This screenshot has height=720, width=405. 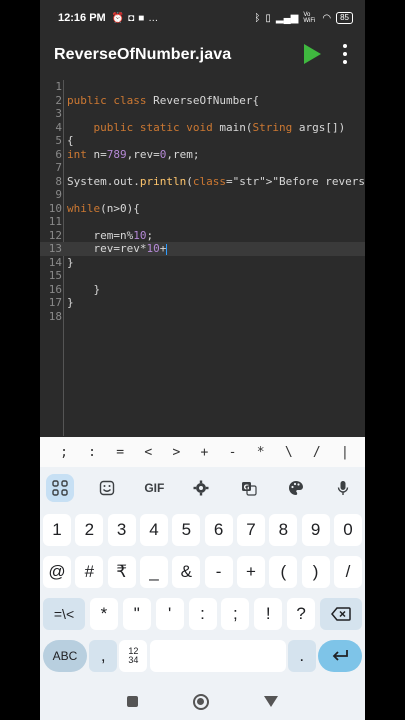 I want to click on symbol-key: ), so click(x=315, y=572).